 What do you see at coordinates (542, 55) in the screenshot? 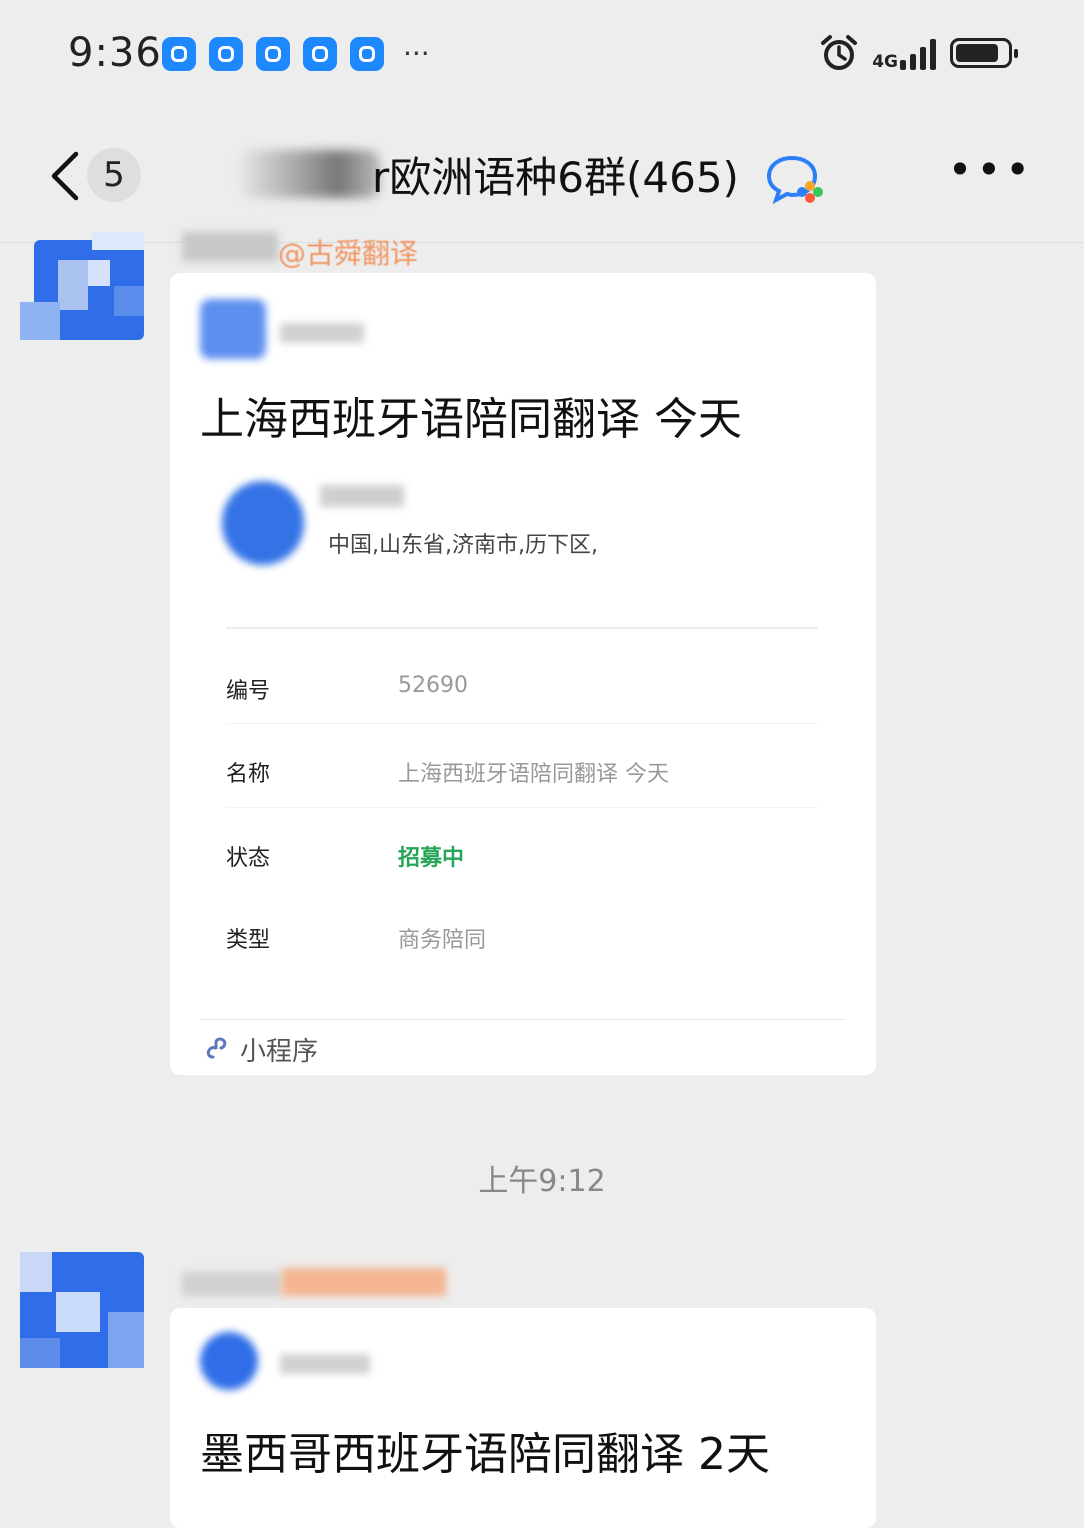
I see `status-bar: 9:36 ··· 4G` at bounding box center [542, 55].